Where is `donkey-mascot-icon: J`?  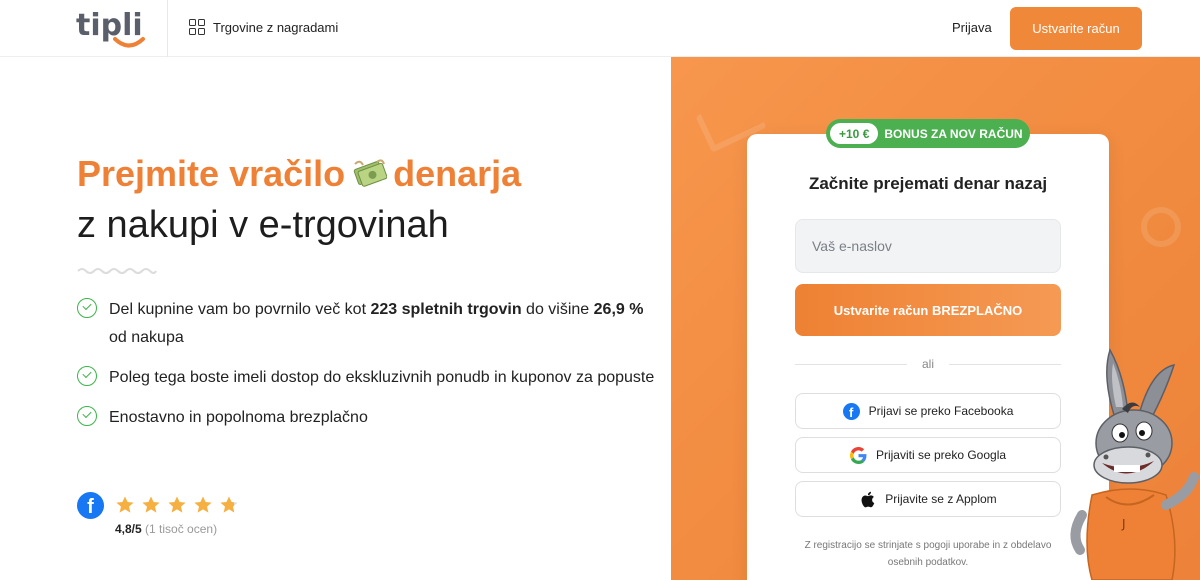
donkey-mascot-icon: J is located at coordinates (1134, 464).